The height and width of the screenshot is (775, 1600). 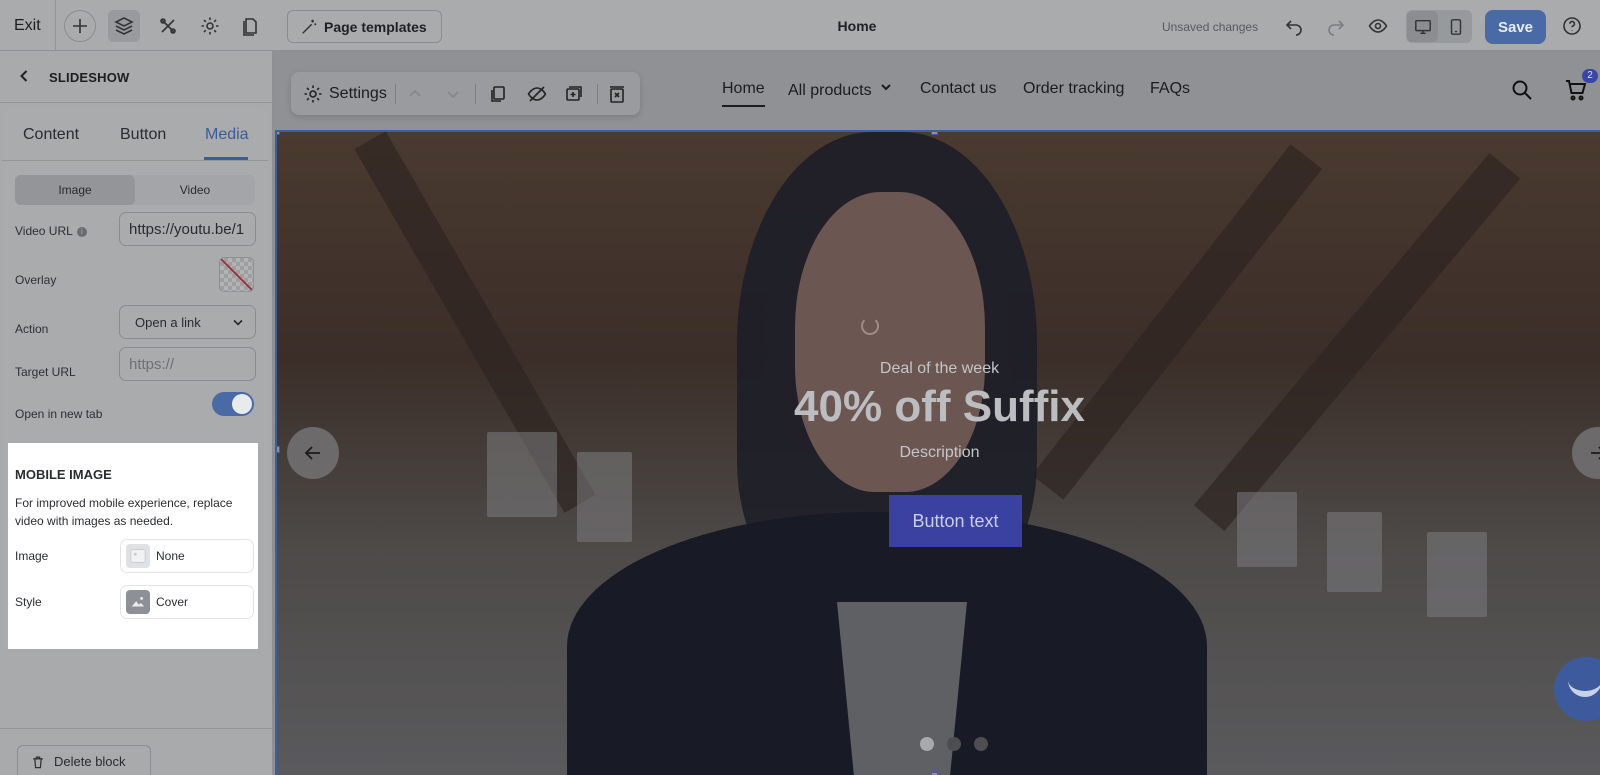 I want to click on arrow-right-icon, so click(x=1595, y=453).